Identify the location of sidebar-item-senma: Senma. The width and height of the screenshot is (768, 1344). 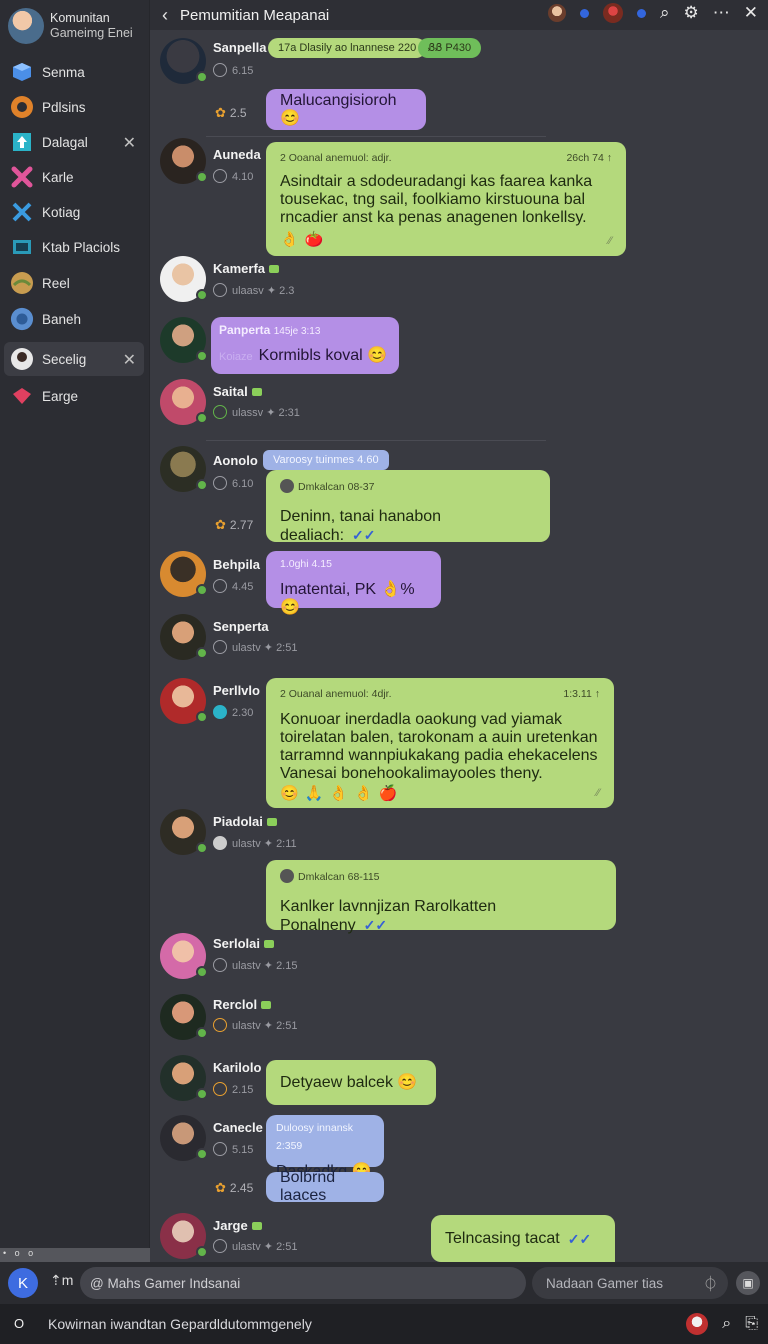
(74, 72).